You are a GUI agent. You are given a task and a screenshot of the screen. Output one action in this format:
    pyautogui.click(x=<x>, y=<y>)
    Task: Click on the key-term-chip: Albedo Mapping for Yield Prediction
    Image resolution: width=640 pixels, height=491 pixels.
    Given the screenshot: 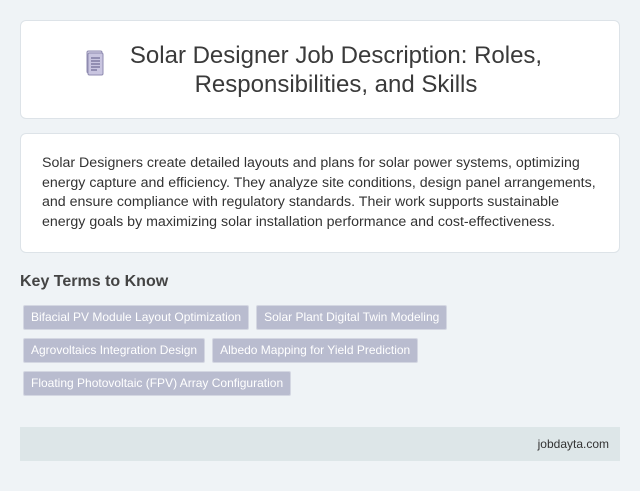 What is the action you would take?
    pyautogui.click(x=315, y=350)
    